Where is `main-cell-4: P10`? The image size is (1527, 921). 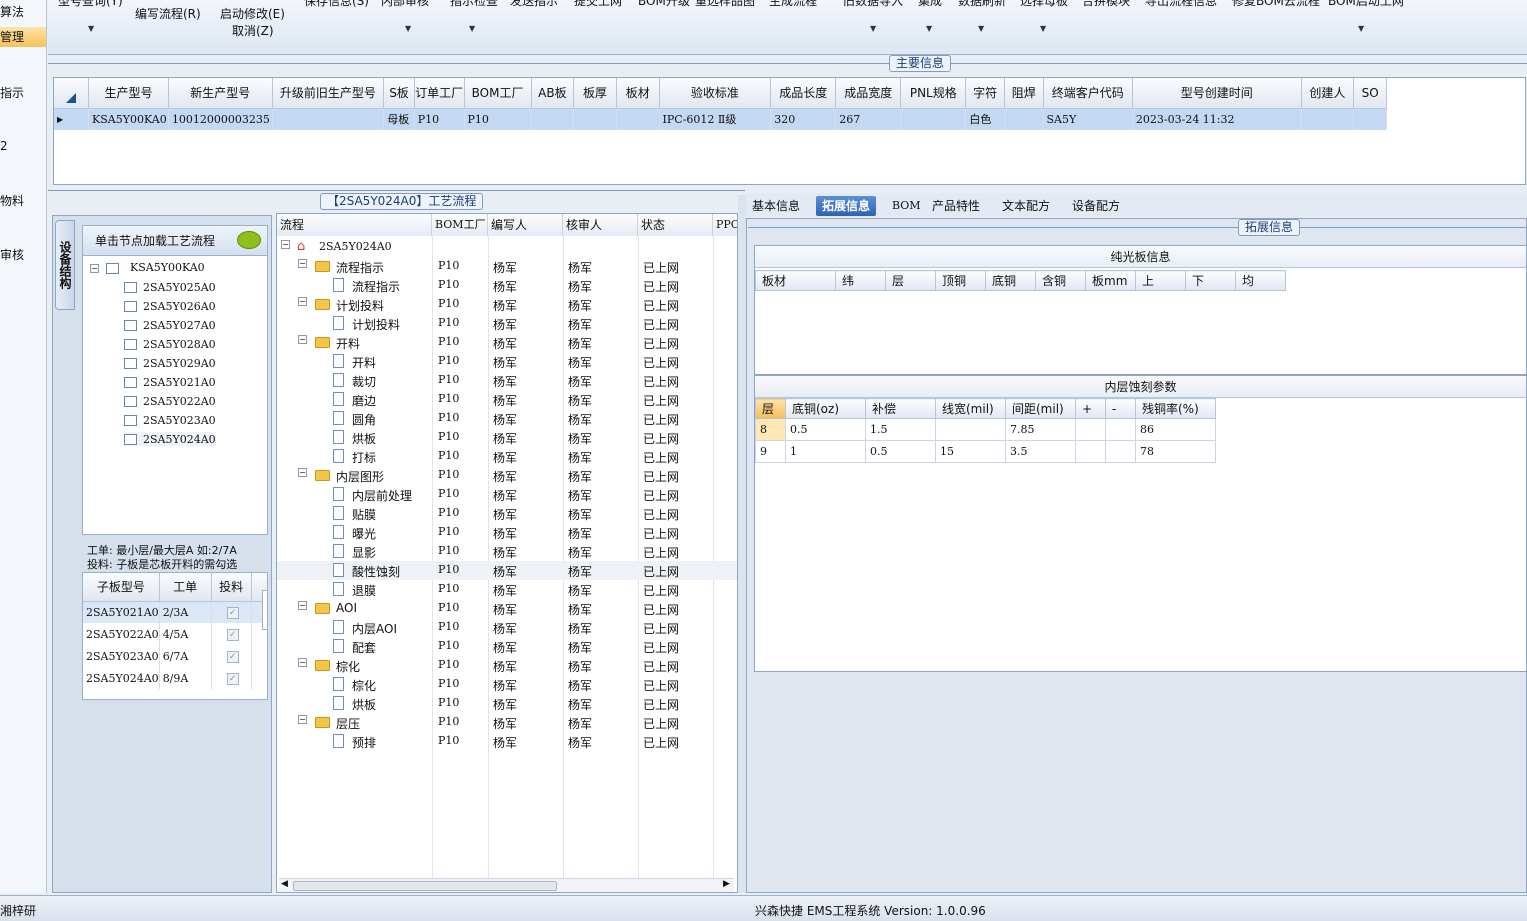
main-cell-4: P10 is located at coordinates (439, 119).